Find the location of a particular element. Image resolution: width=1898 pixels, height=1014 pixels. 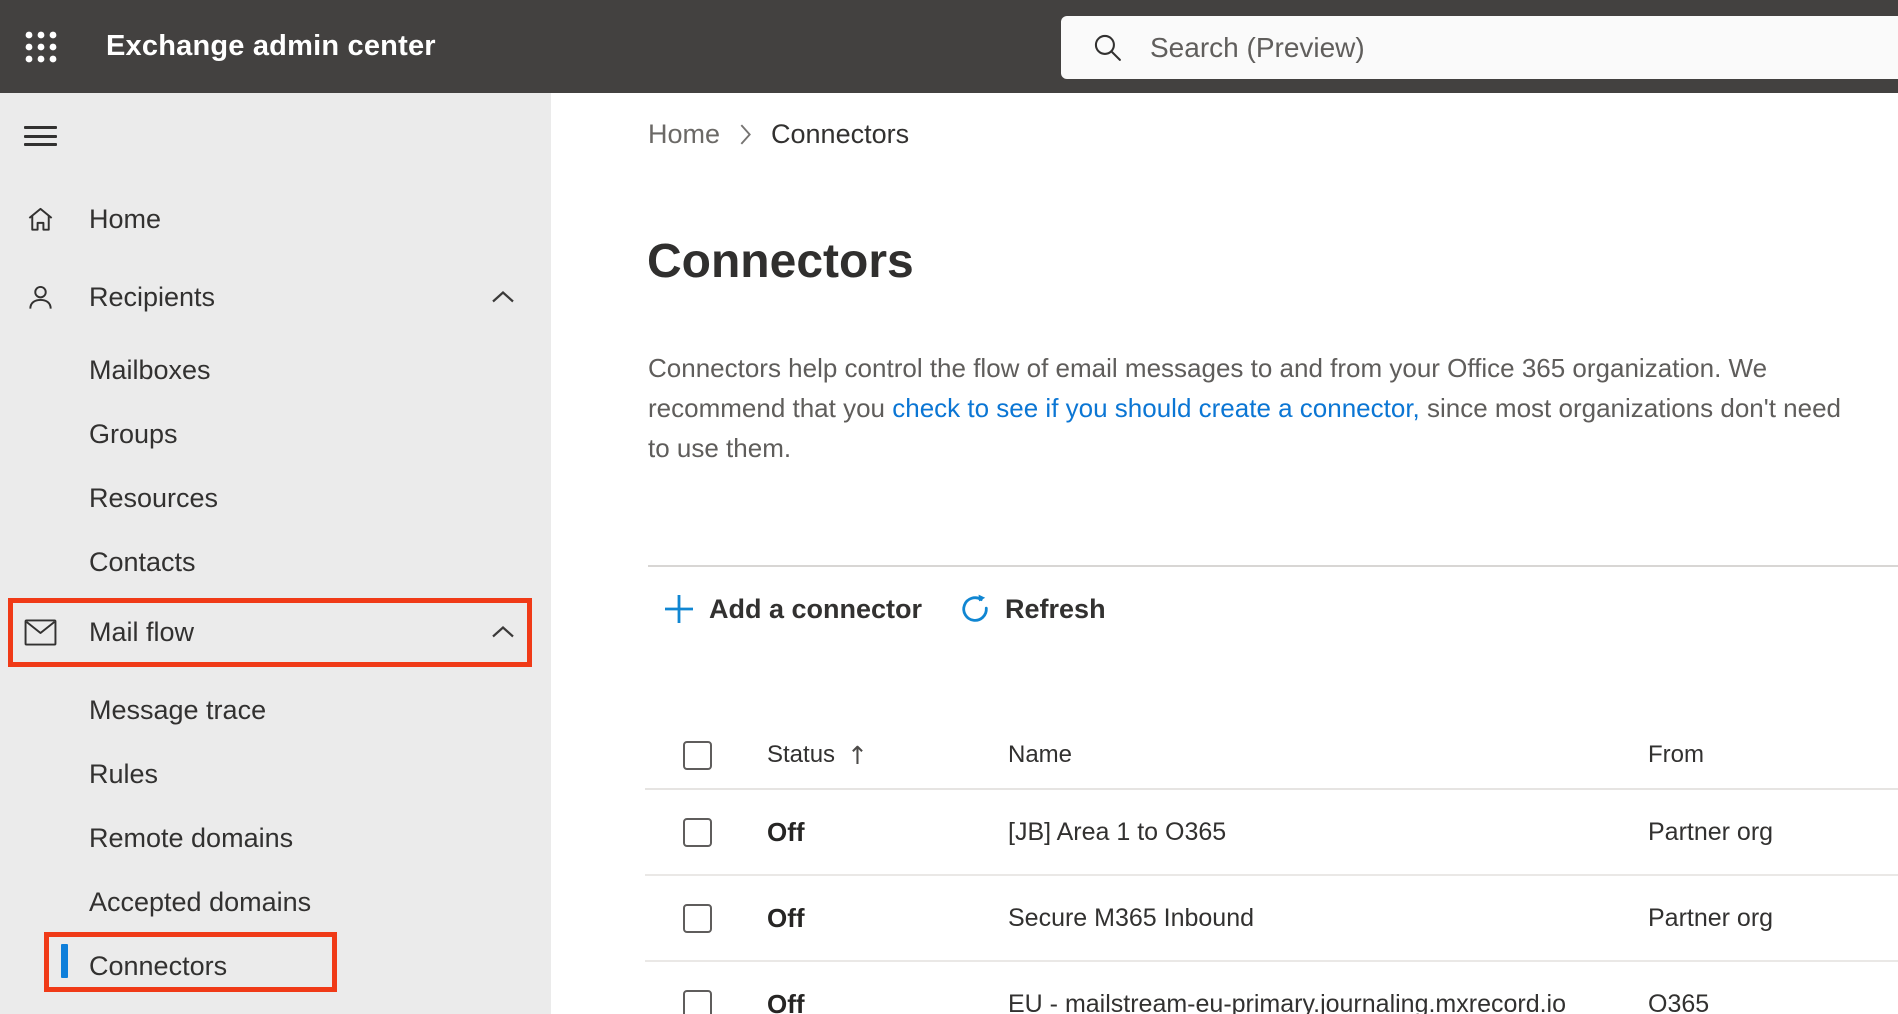

app-title: Exchange admin center is located at coordinates (271, 46).